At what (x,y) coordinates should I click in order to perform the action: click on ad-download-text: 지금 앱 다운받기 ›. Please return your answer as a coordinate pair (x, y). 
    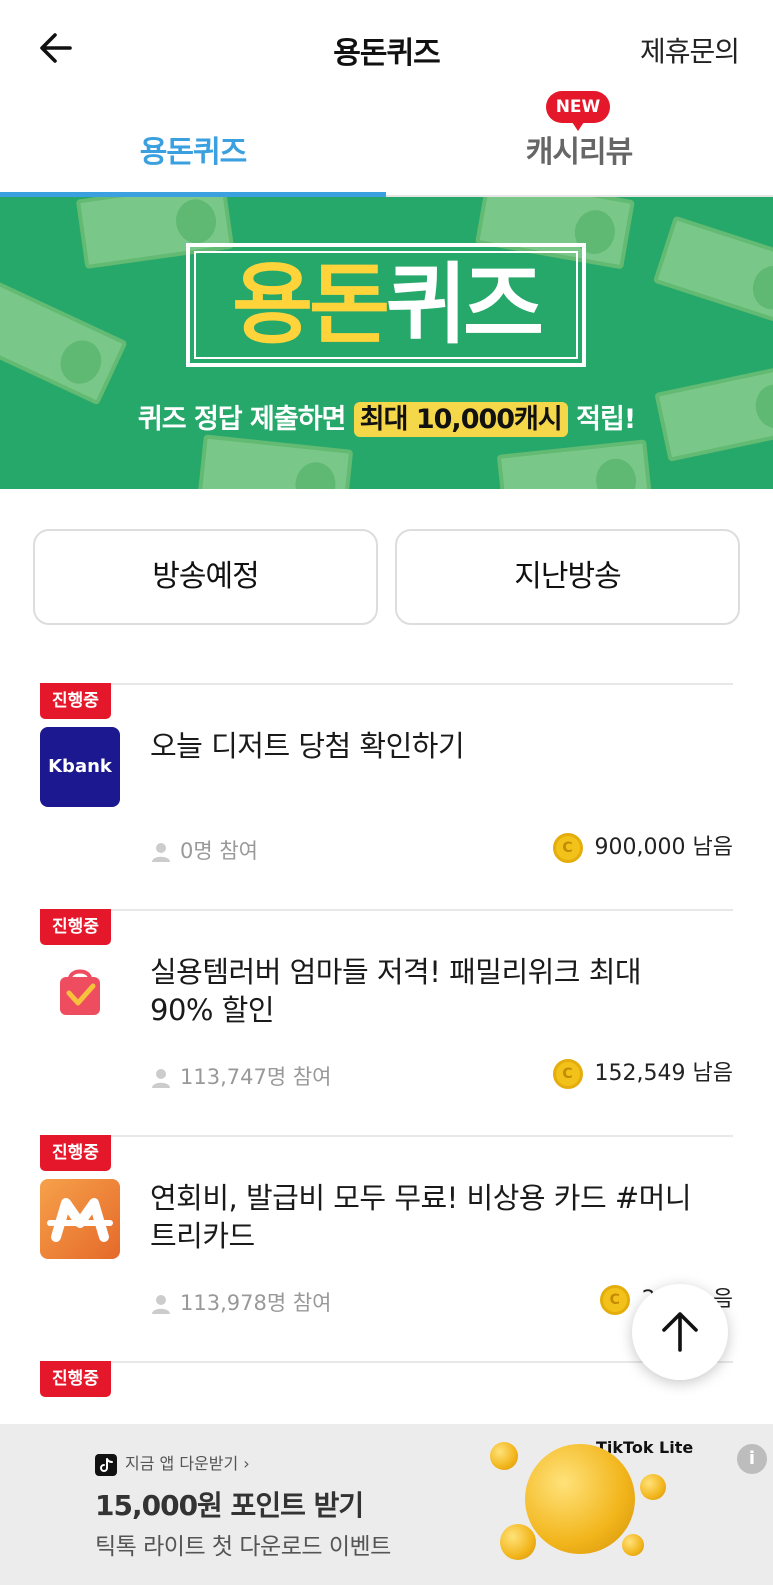
    Looking at the image, I should click on (187, 1463).